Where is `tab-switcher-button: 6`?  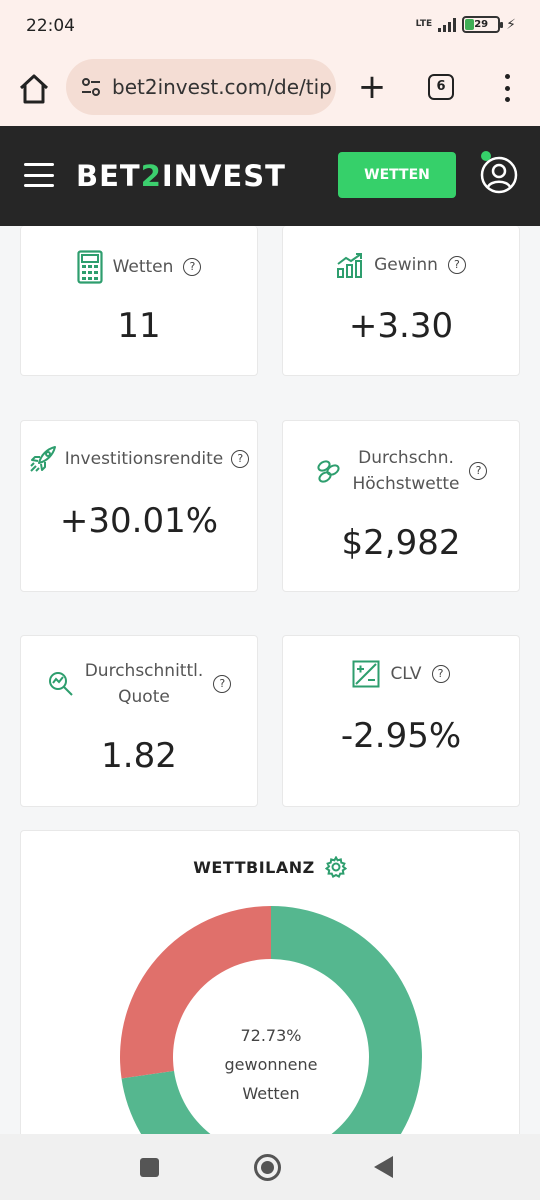
tab-switcher-button: 6 is located at coordinates (441, 87).